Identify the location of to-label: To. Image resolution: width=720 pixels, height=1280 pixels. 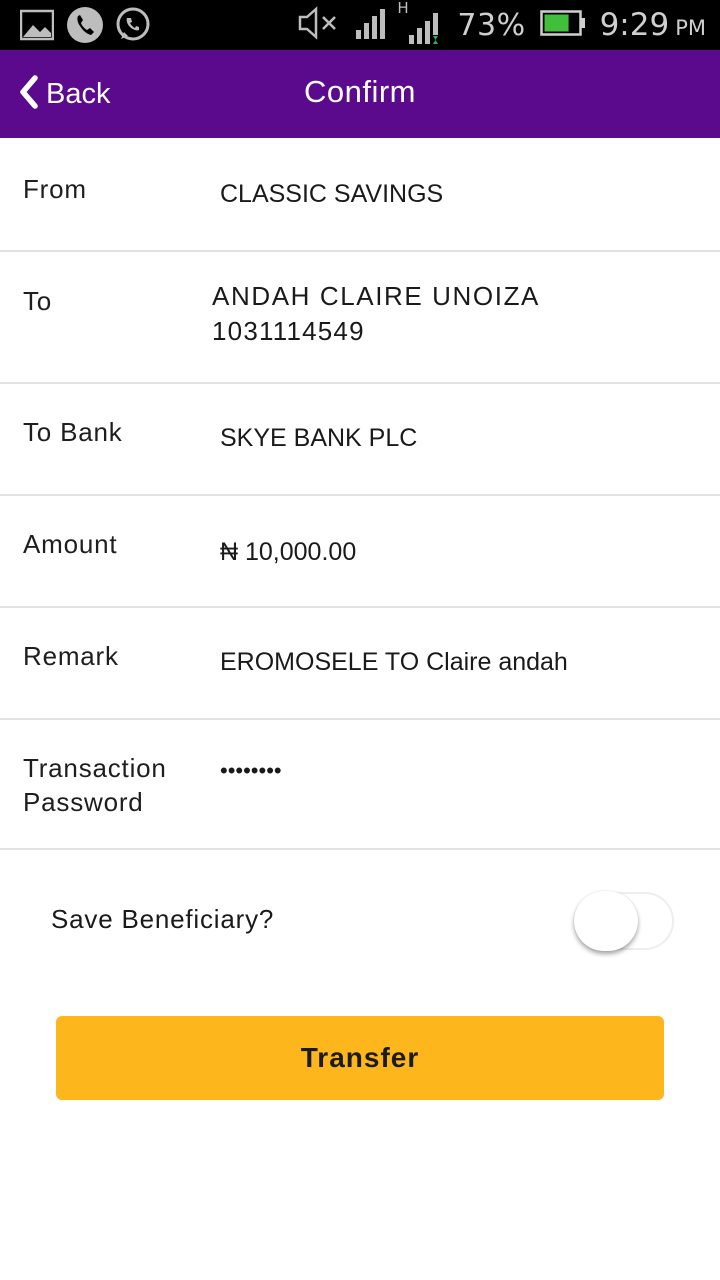
(38, 301).